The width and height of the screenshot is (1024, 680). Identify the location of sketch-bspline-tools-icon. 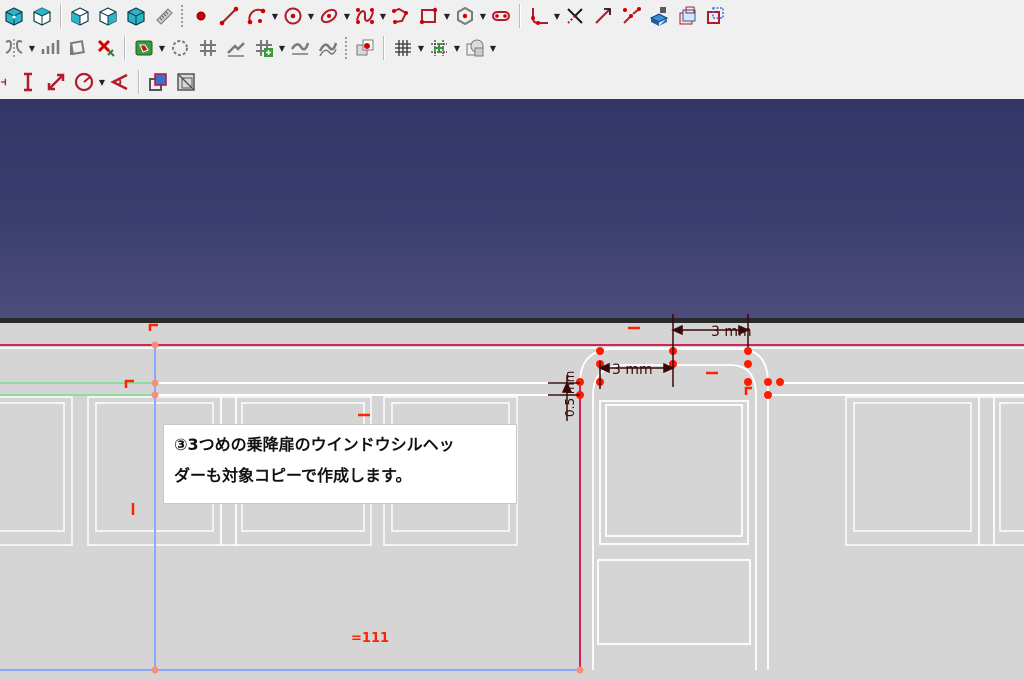
(328, 48).